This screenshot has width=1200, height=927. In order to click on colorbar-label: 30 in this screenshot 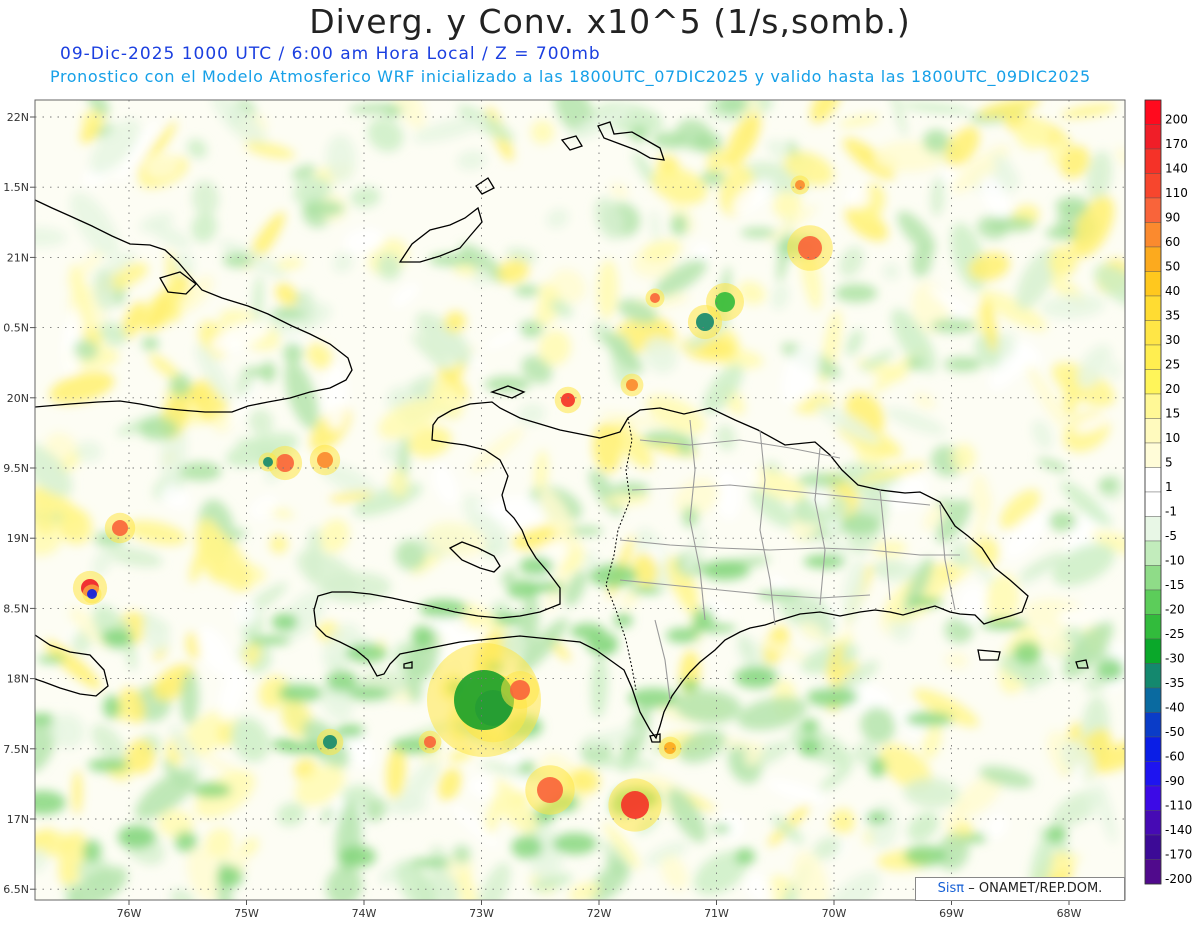, I will do `click(1172, 340)`.